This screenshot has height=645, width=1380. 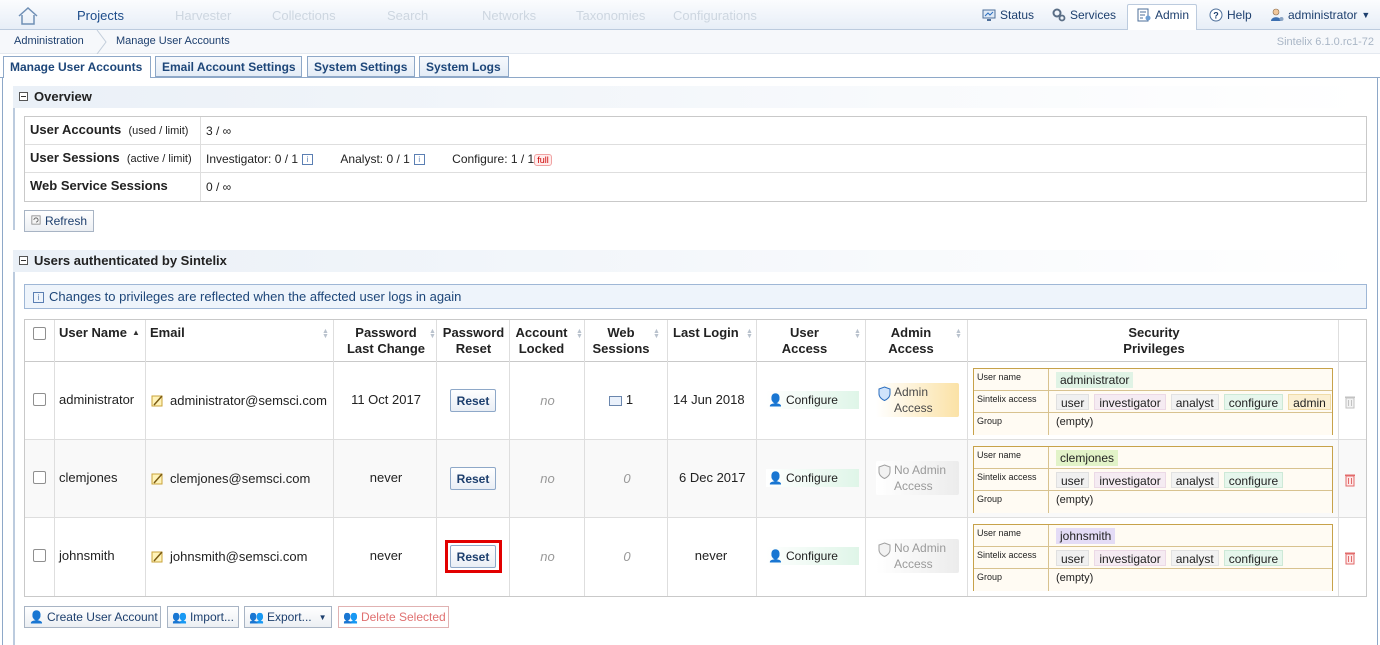 What do you see at coordinates (228, 66) in the screenshot?
I see `tab-email-account-settings: Email Account Settings` at bounding box center [228, 66].